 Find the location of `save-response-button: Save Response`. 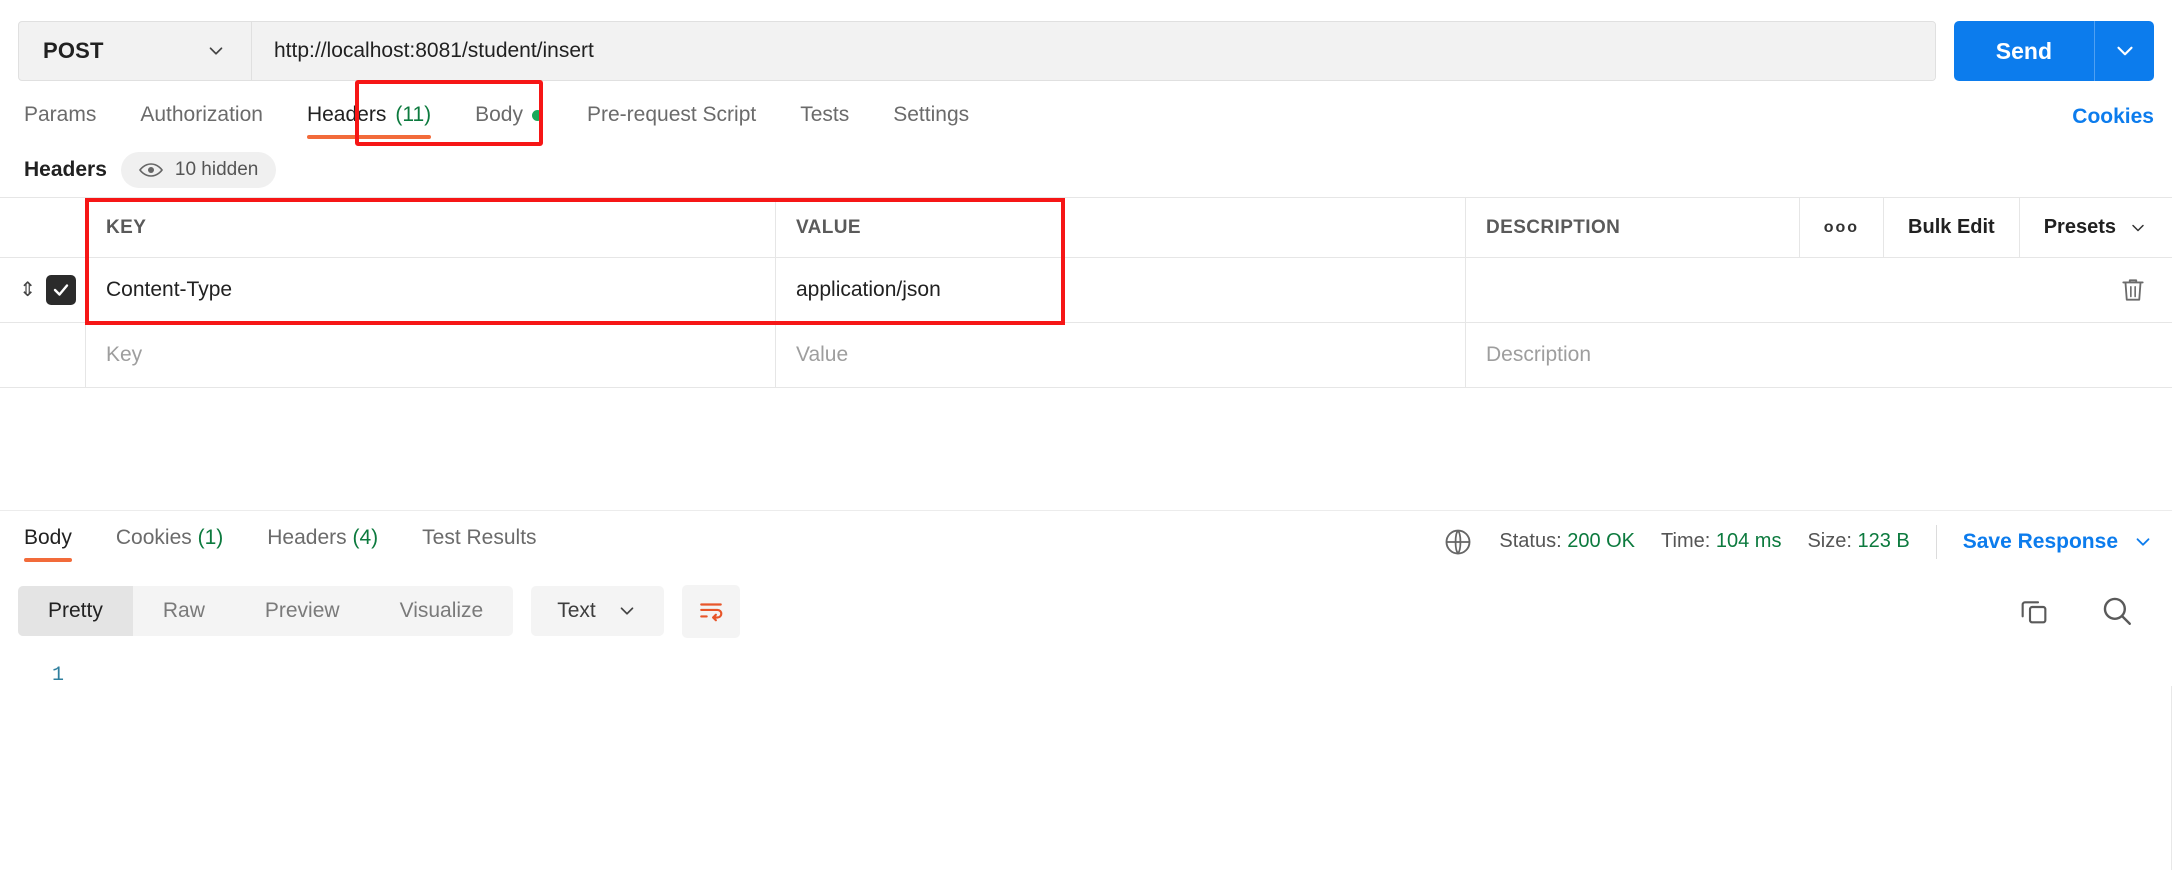

save-response-button: Save Response is located at coordinates (2058, 542).